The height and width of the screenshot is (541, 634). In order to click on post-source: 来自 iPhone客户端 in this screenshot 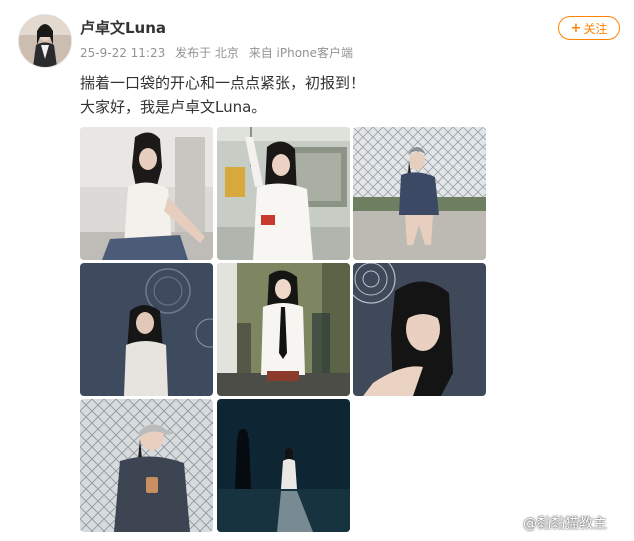, I will do `click(301, 53)`.